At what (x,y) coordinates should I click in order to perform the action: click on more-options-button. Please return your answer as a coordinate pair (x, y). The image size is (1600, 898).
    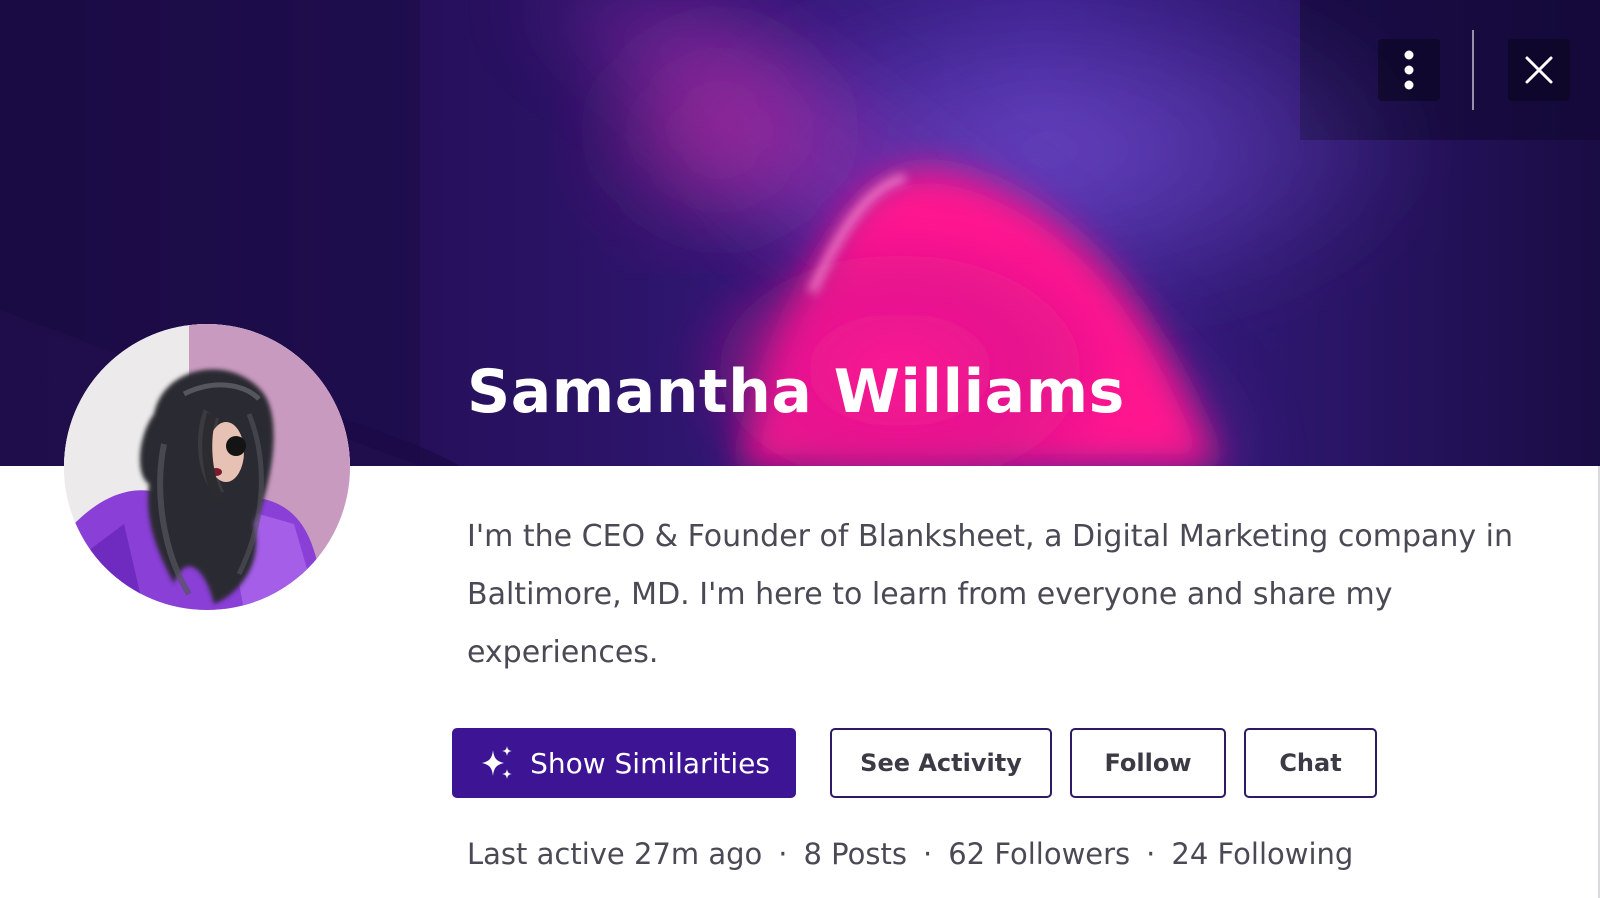
    Looking at the image, I should click on (1409, 70).